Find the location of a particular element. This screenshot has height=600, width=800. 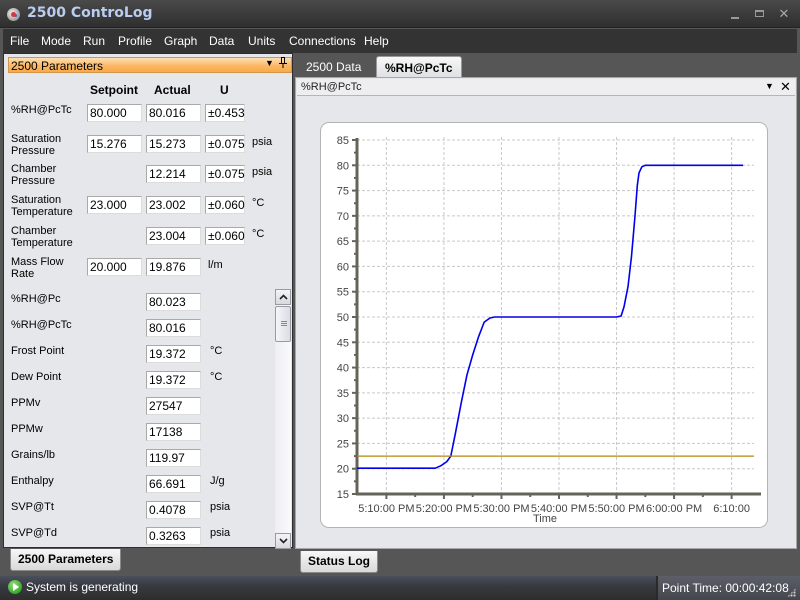

y-tick-label: 25 is located at coordinates (343, 444).